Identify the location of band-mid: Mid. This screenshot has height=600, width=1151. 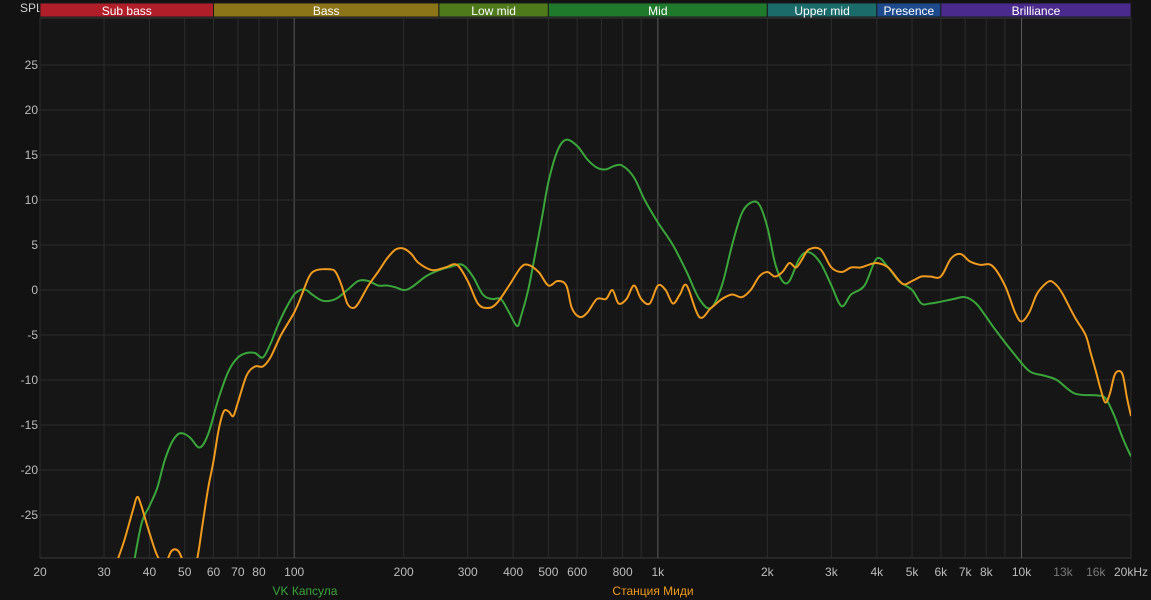
(657, 10).